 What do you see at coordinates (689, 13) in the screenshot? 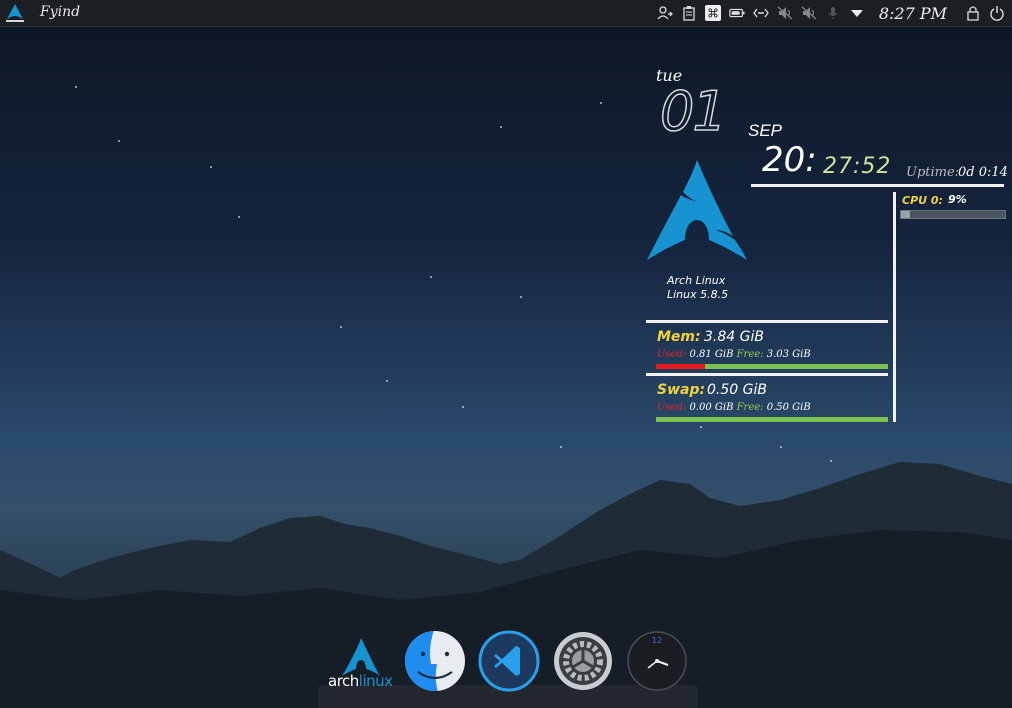
I see `clipboard-icon` at bounding box center [689, 13].